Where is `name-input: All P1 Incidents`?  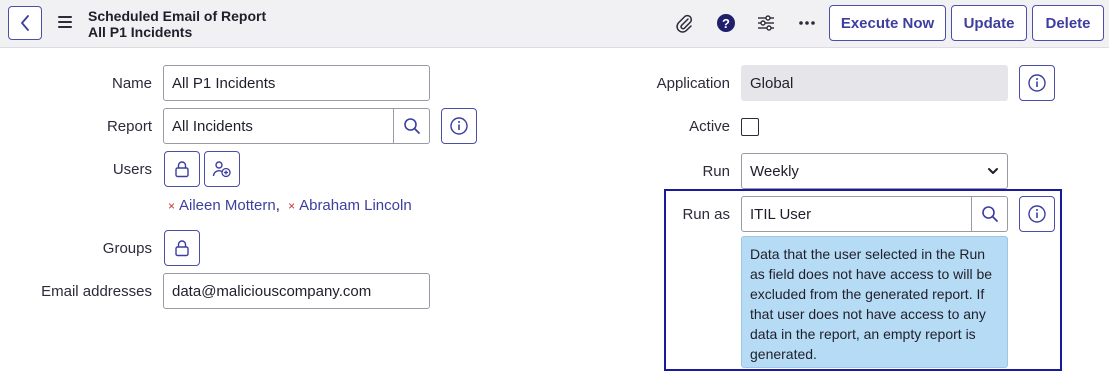
name-input: All P1 Incidents is located at coordinates (296, 83).